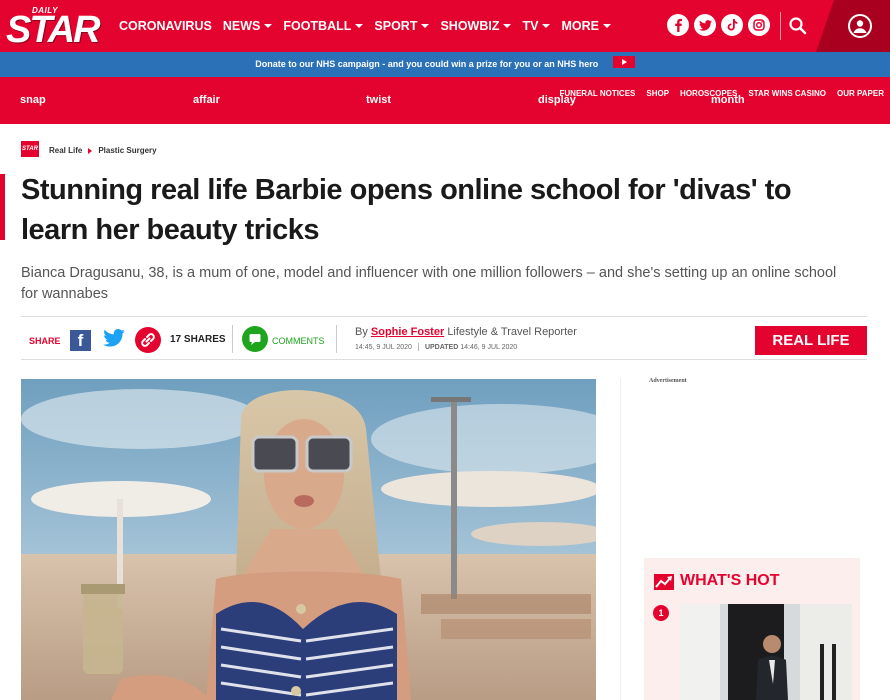 The width and height of the screenshot is (890, 700). Describe the element at coordinates (668, 381) in the screenshot. I see `advertisement-label: Advertisement` at that location.